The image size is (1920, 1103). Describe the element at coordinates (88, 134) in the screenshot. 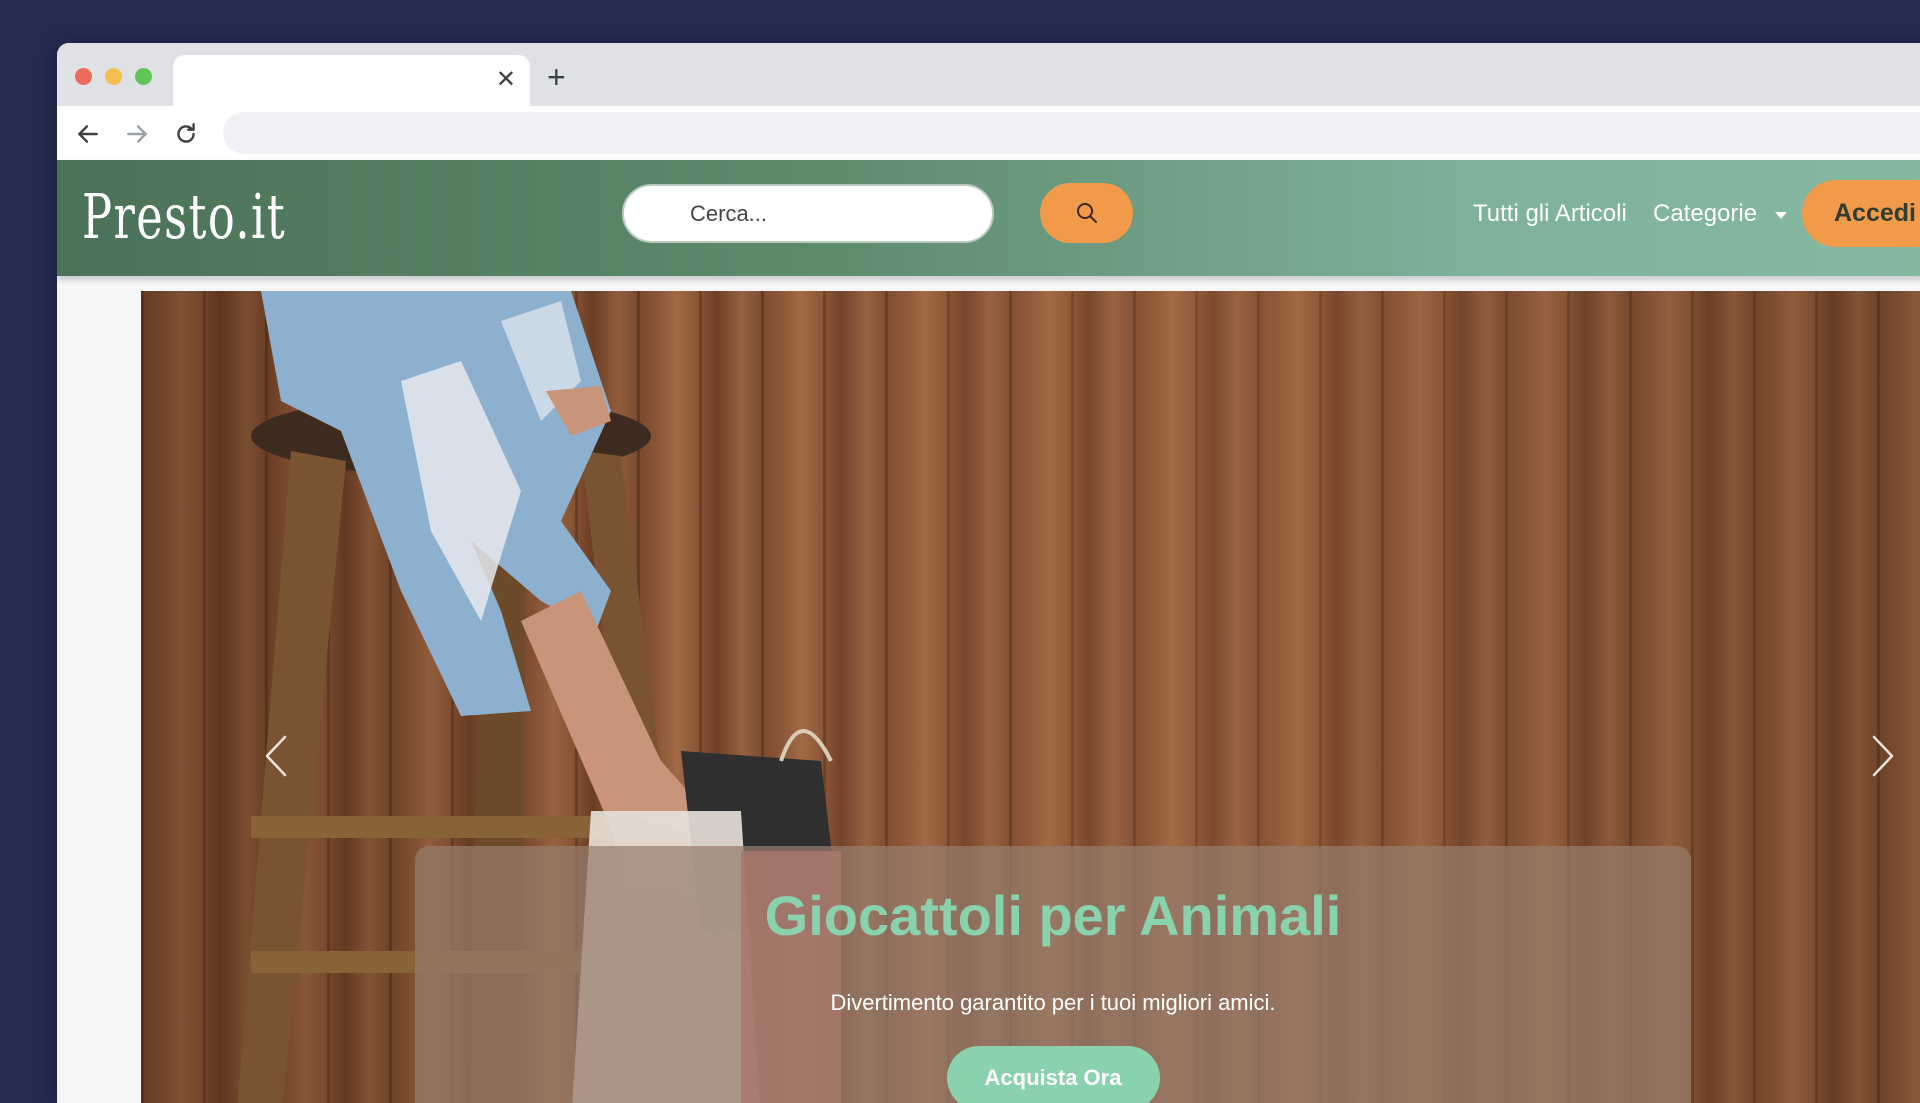

I see `arrow-left-icon` at that location.